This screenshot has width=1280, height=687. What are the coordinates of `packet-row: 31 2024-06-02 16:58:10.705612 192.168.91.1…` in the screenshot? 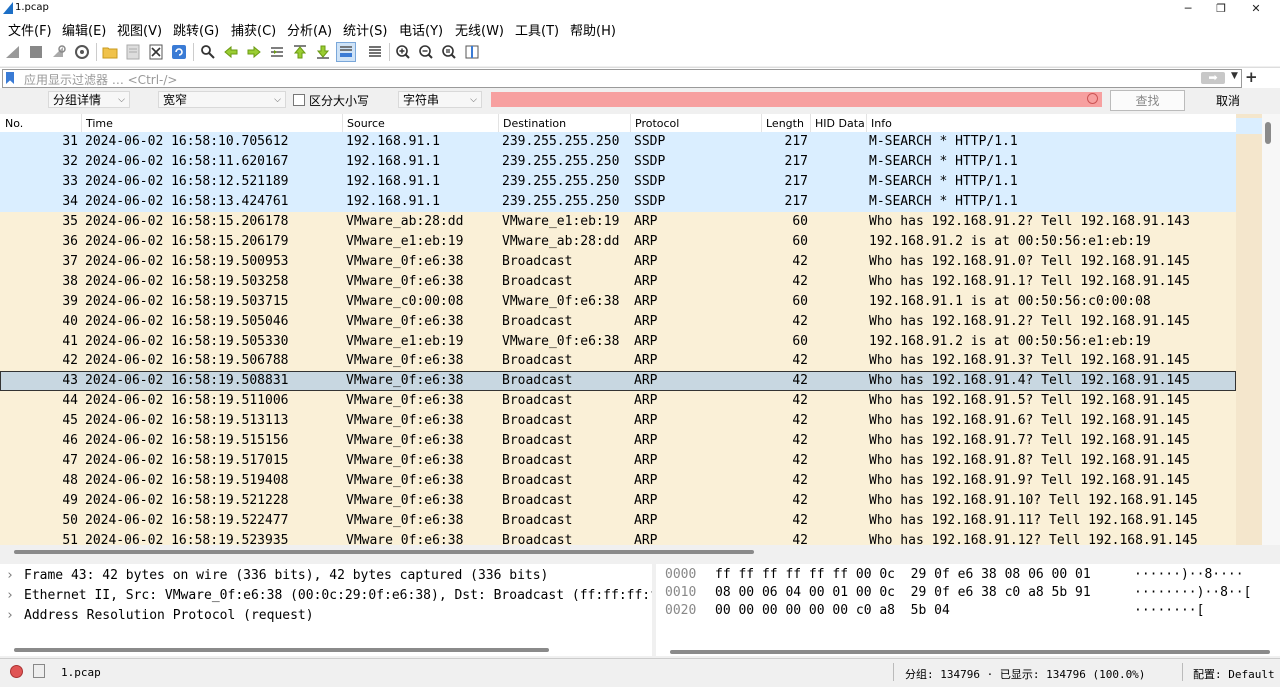 It's located at (618, 142).